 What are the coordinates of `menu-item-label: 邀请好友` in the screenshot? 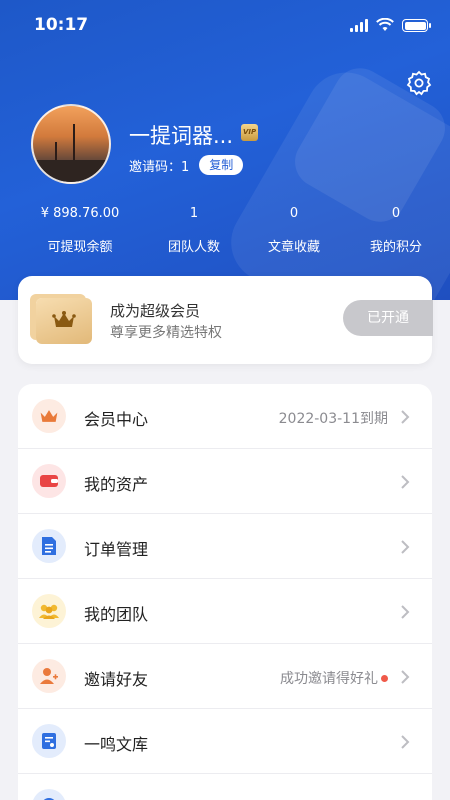 It's located at (116, 679).